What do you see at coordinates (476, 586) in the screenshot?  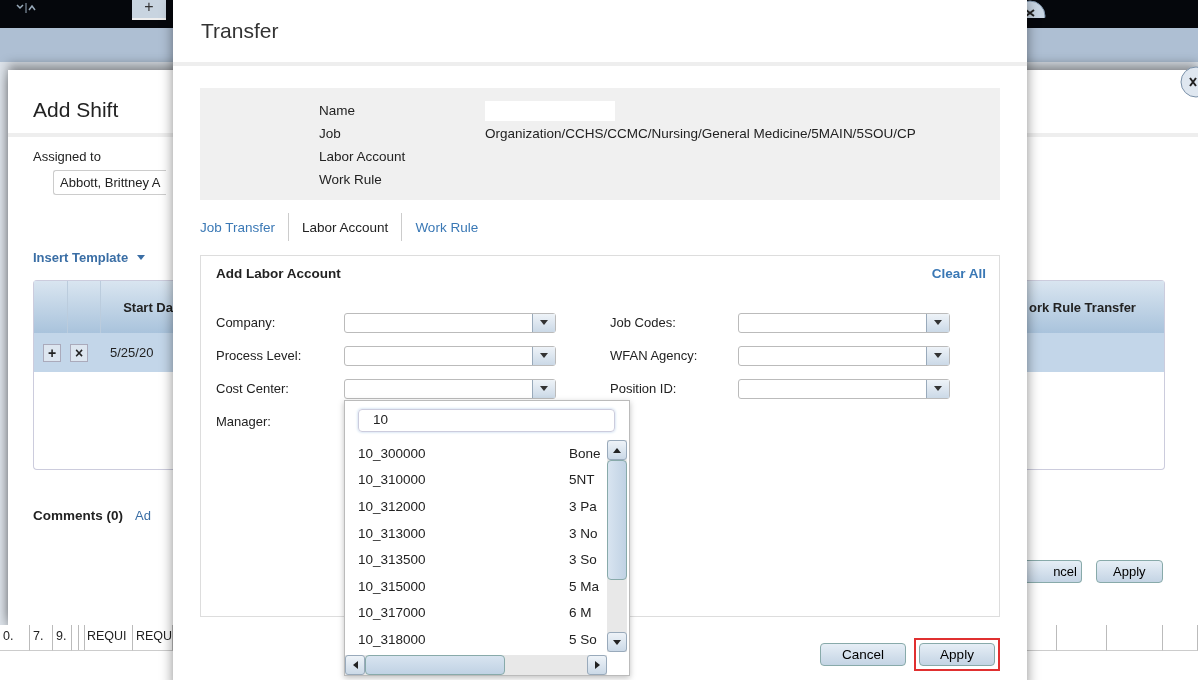 I see `list-item: 10_315000 5 Ma` at bounding box center [476, 586].